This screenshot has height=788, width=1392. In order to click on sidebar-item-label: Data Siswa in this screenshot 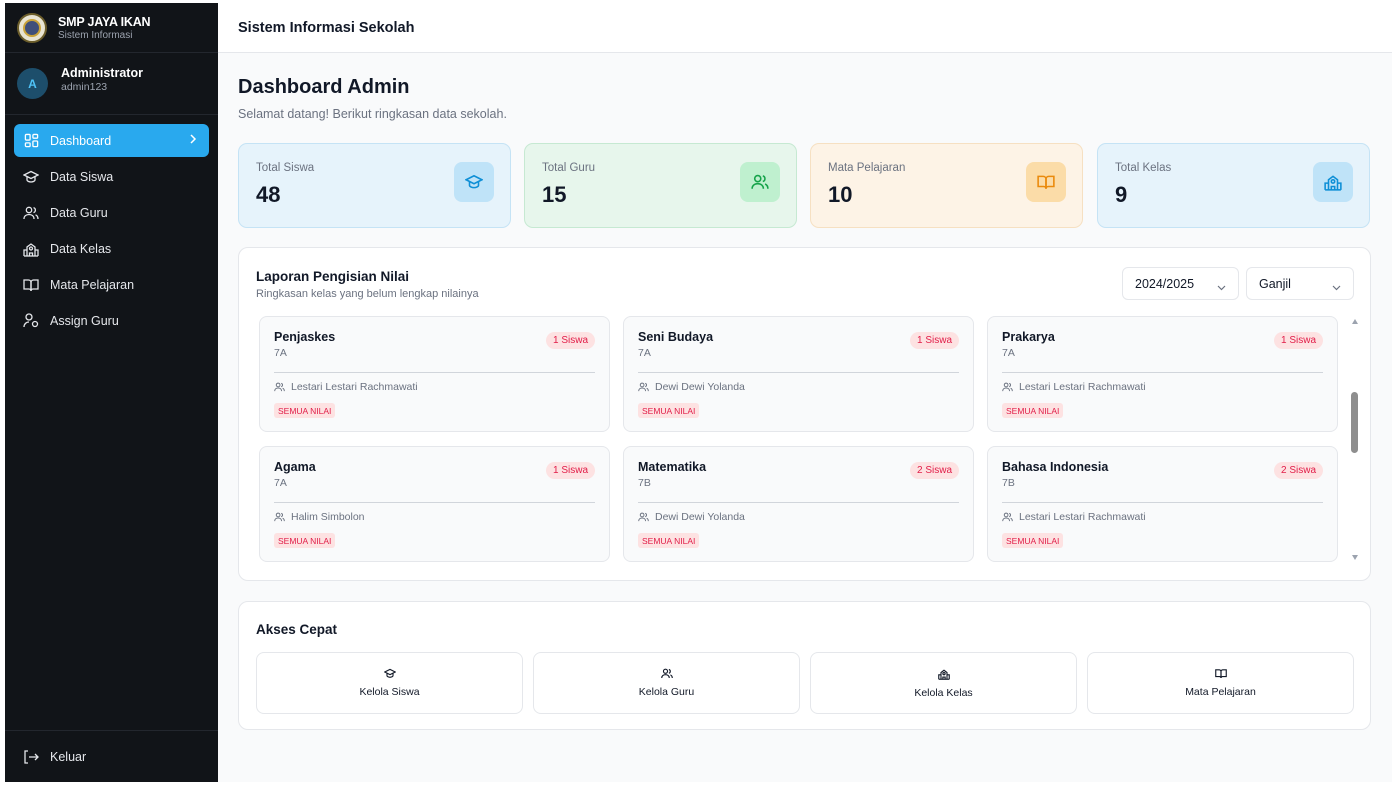, I will do `click(82, 176)`.